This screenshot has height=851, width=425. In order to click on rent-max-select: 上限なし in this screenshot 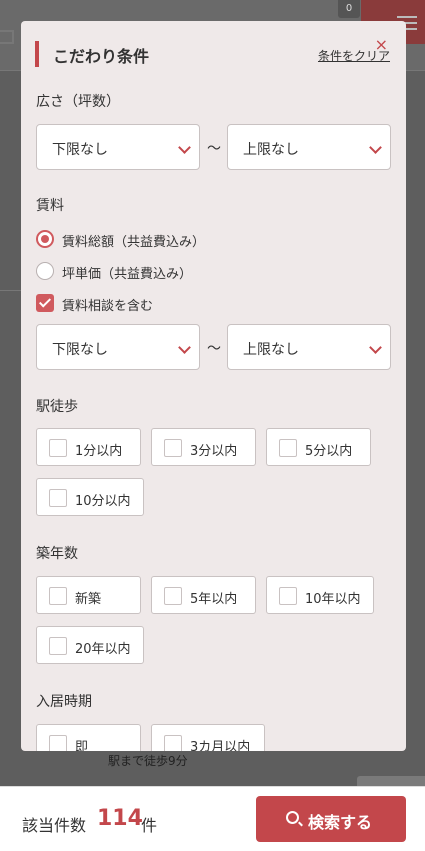, I will do `click(309, 347)`.